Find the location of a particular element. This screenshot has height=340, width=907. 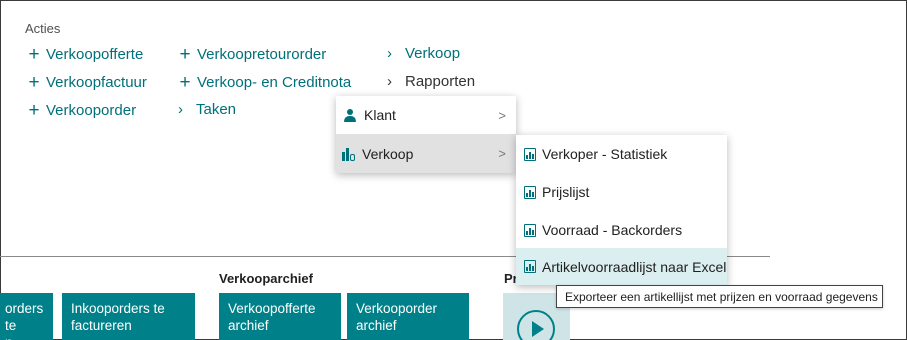

action-verkoop-en-creditnota: + Verkoop- en Creditnota is located at coordinates (263, 82).